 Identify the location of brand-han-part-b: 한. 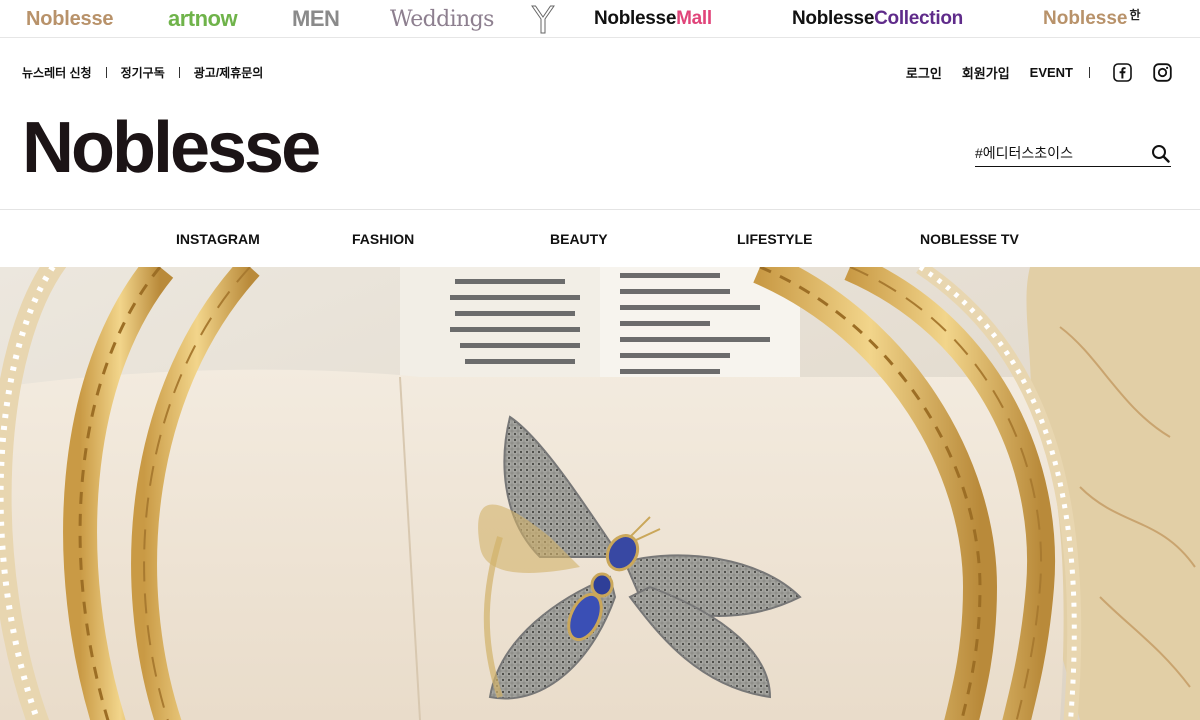
(1135, 14).